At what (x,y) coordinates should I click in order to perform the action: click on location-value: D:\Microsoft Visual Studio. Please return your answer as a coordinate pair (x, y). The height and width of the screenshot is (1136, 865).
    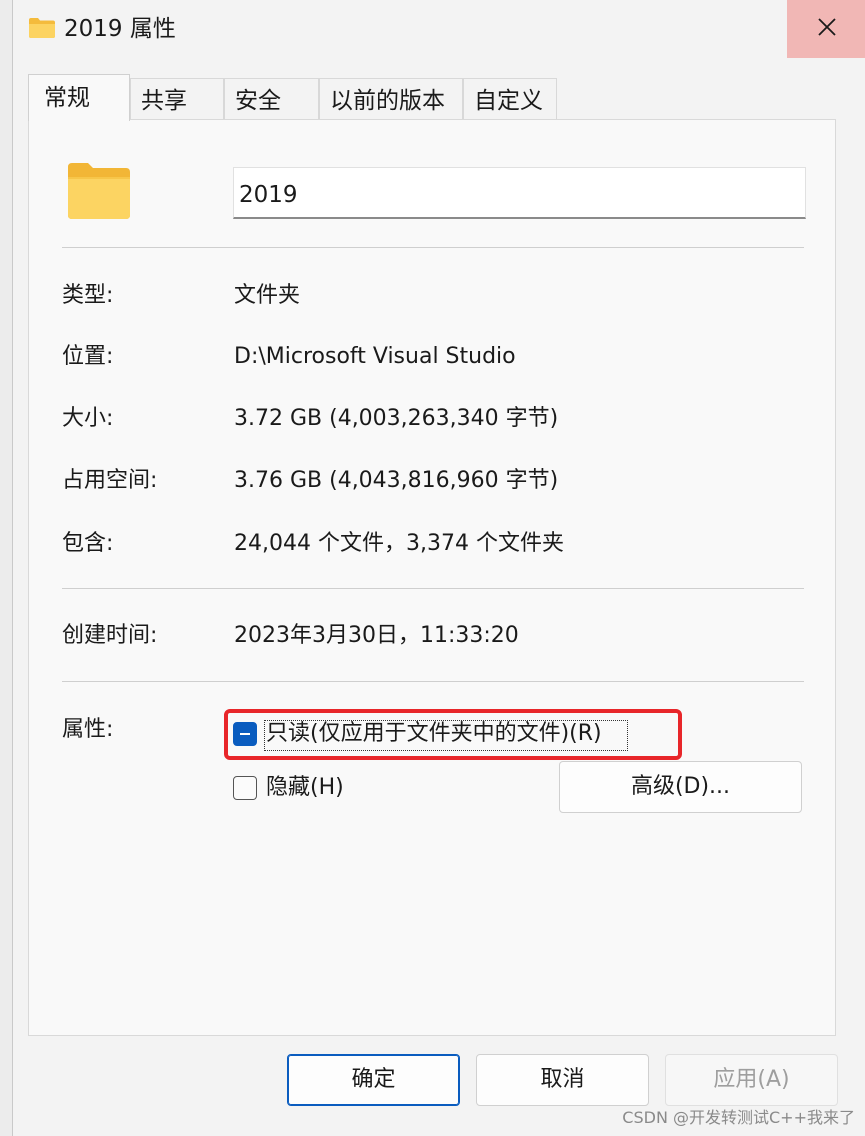
    Looking at the image, I should click on (375, 356).